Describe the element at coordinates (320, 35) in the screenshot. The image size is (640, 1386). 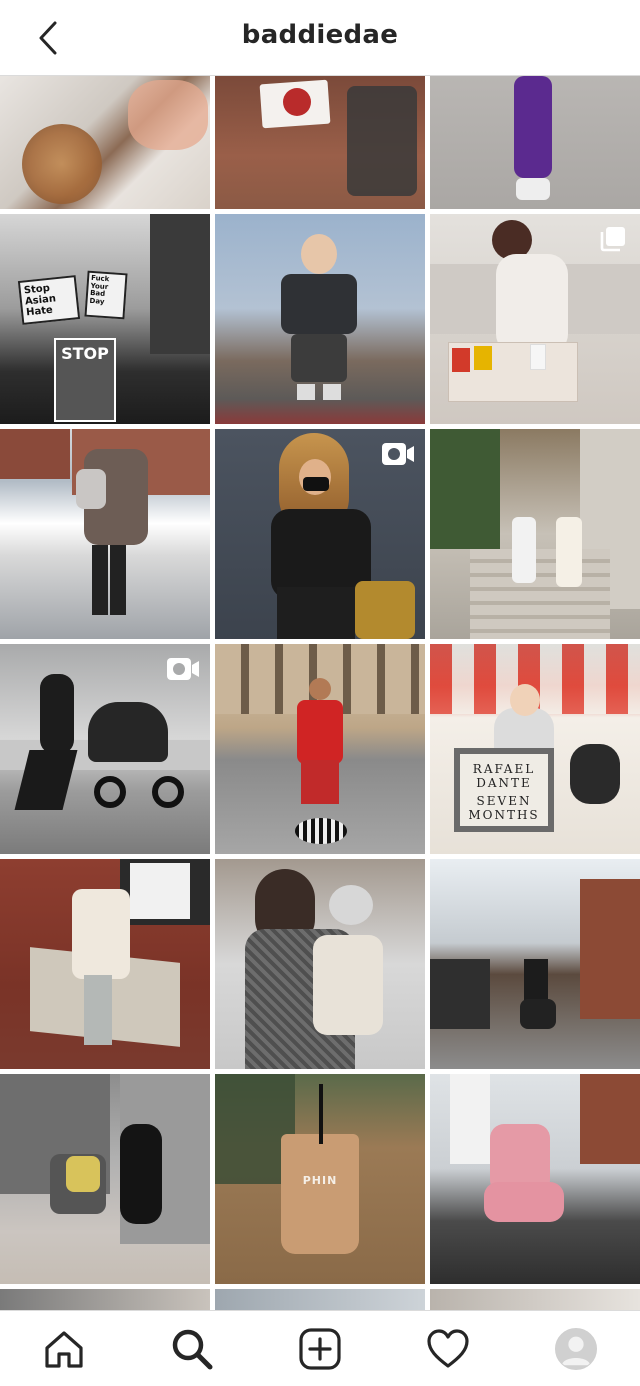
I see `profile-username: baddiedae` at that location.